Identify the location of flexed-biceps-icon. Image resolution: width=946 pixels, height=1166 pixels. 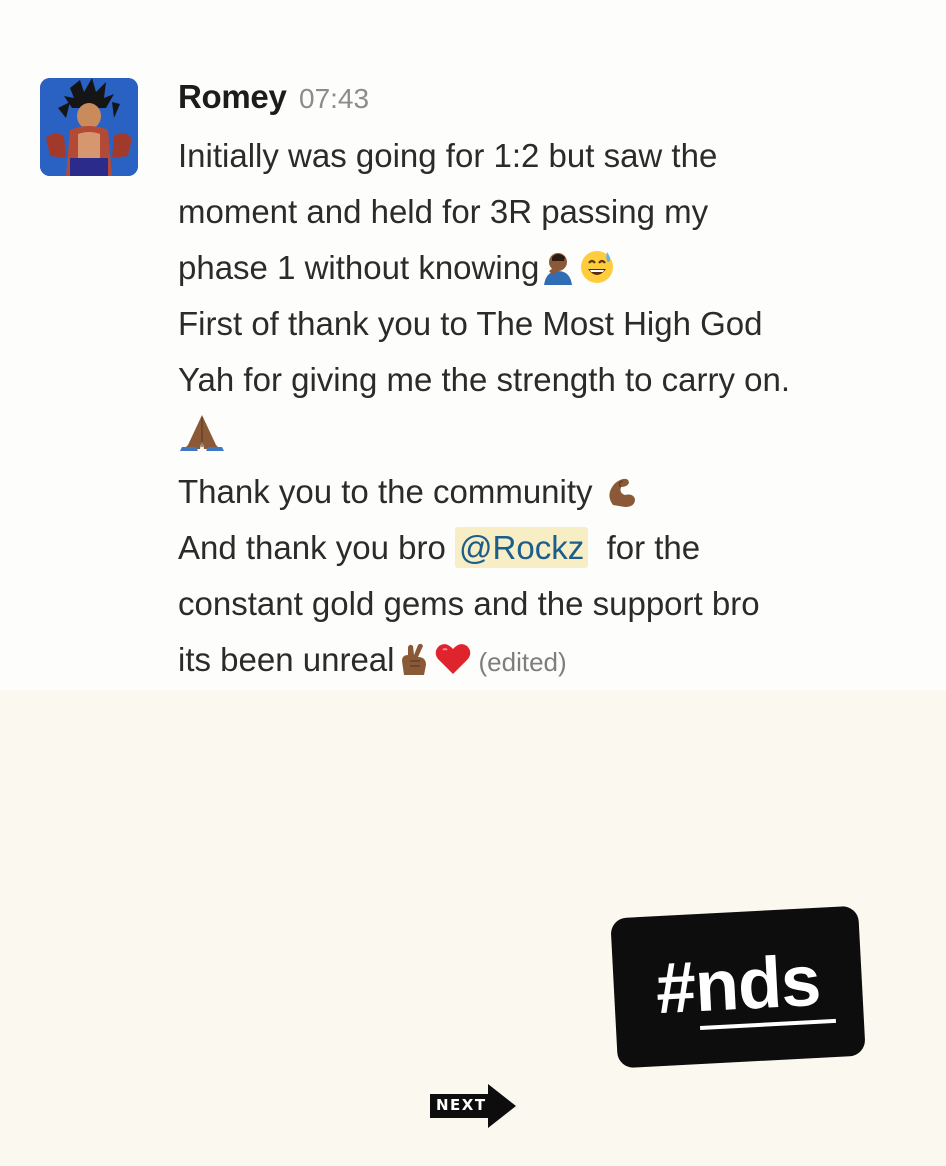
(622, 498).